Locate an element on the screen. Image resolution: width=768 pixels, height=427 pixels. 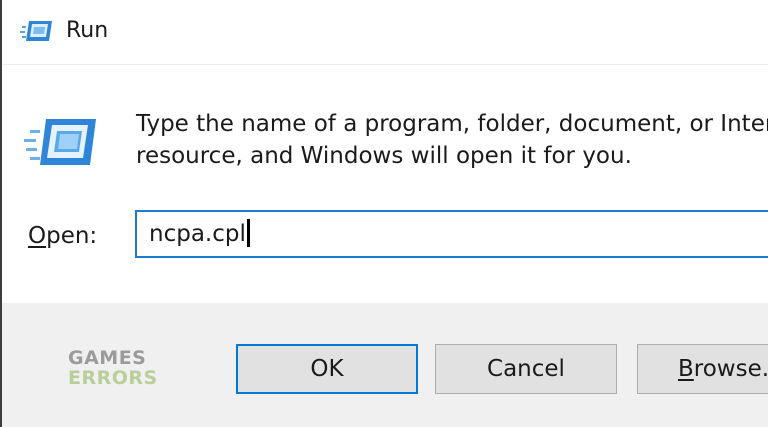
games-errors-watermark: GAMES ERRORS is located at coordinates (113, 368).